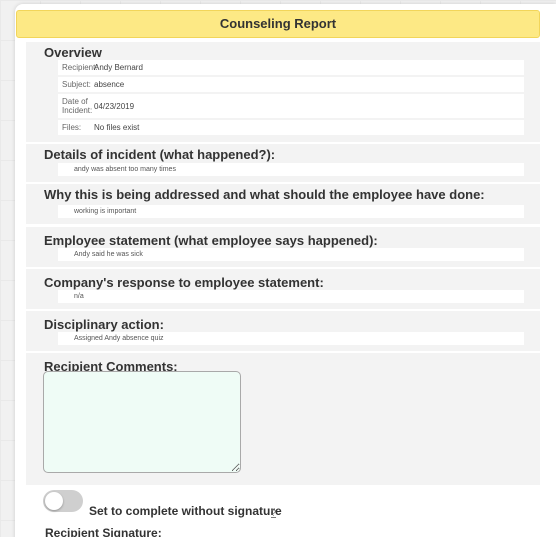  I want to click on complete-toggle-label: Set to complete without signature, so click(185, 511).